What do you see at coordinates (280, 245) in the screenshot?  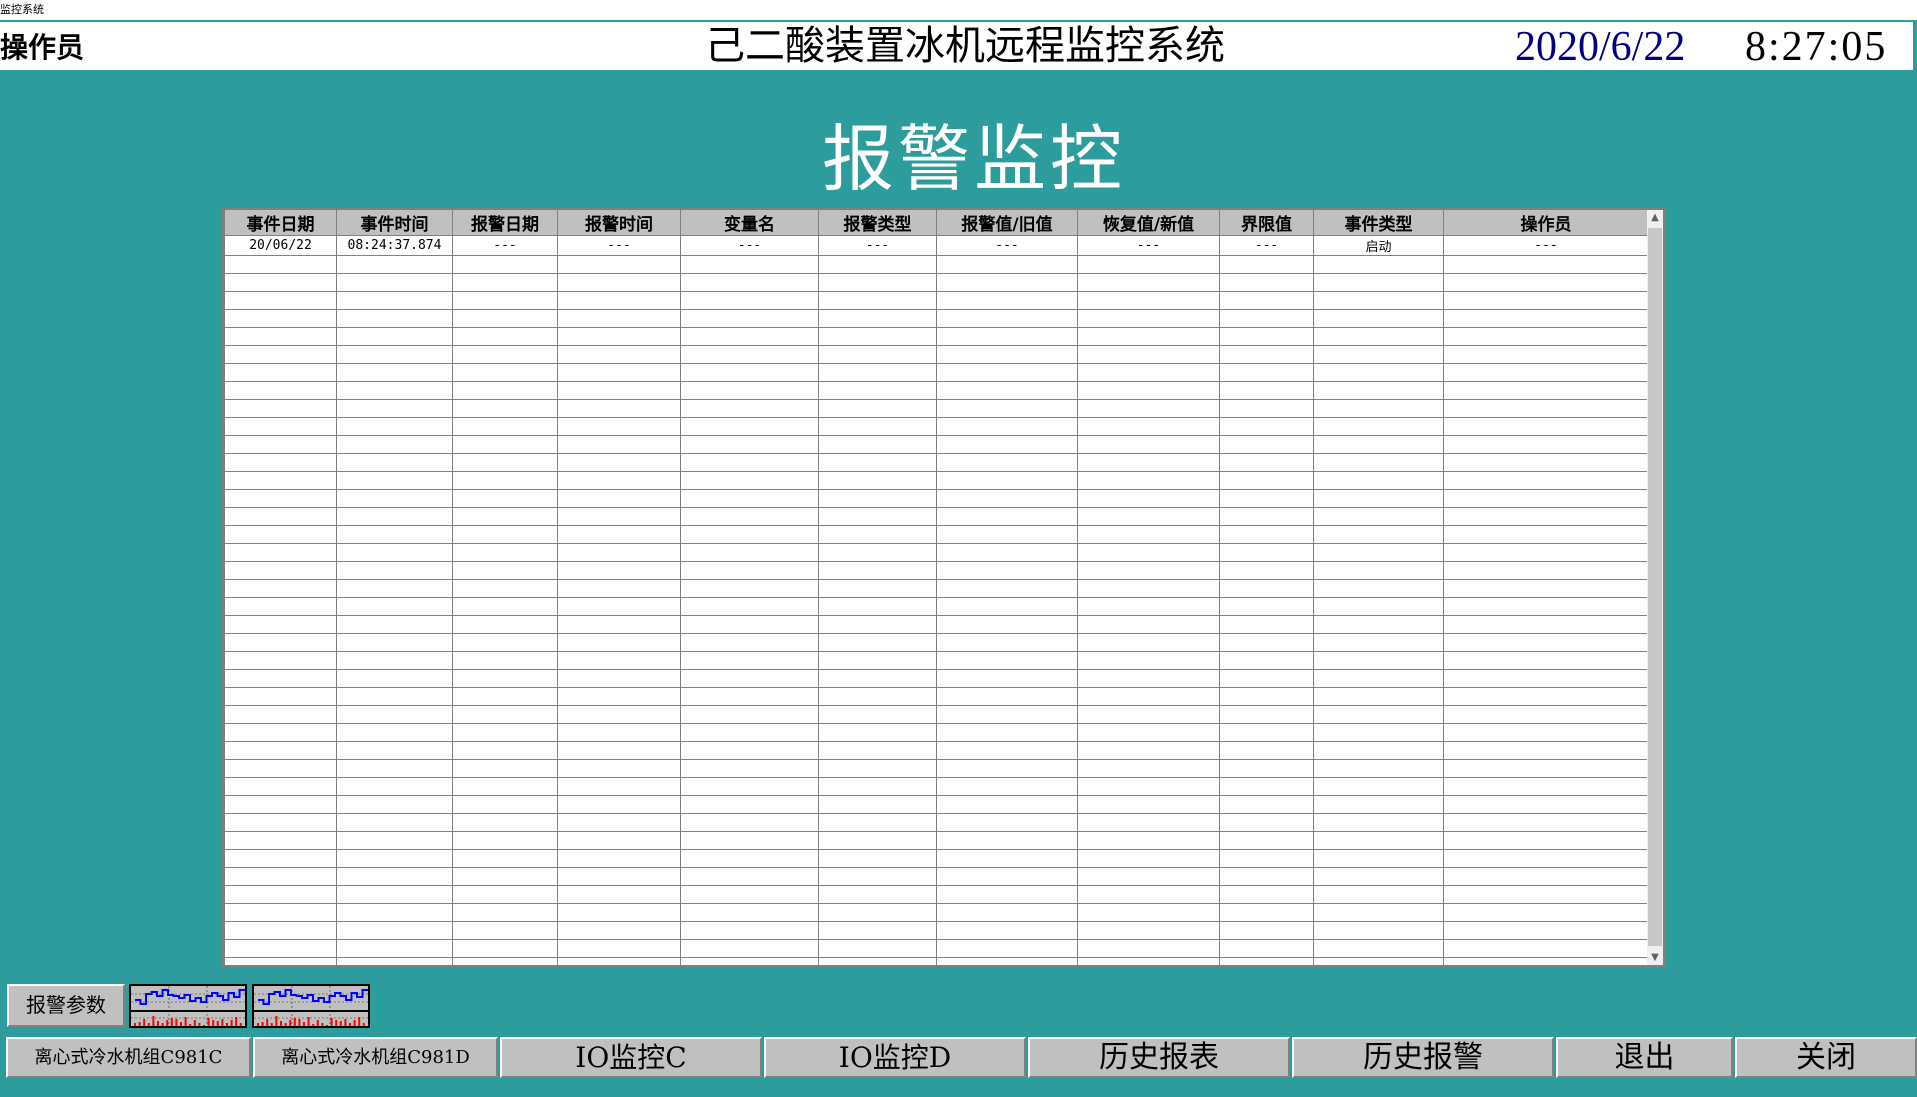 I see `table-cell: 20/06/22` at bounding box center [280, 245].